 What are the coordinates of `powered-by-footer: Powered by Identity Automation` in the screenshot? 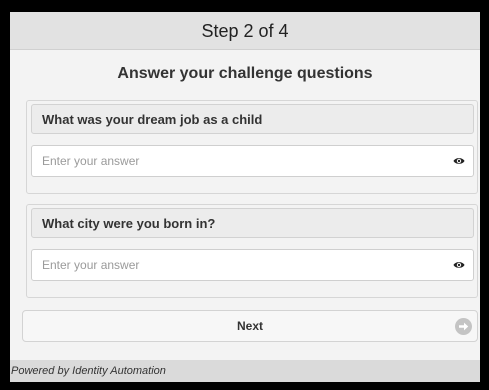 It's located at (245, 371).